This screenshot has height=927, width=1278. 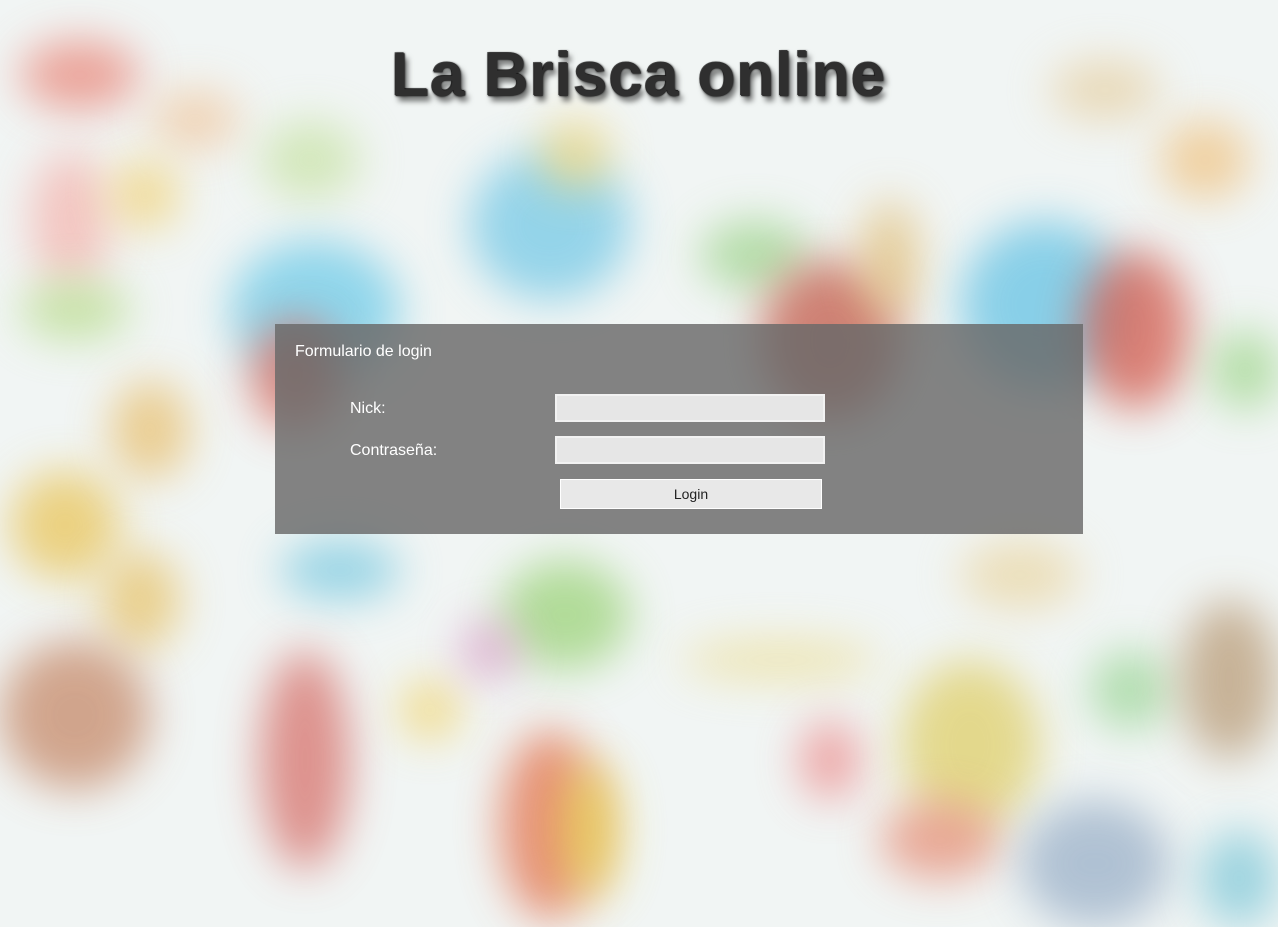 I want to click on nick-label: Nick:, so click(x=368, y=408).